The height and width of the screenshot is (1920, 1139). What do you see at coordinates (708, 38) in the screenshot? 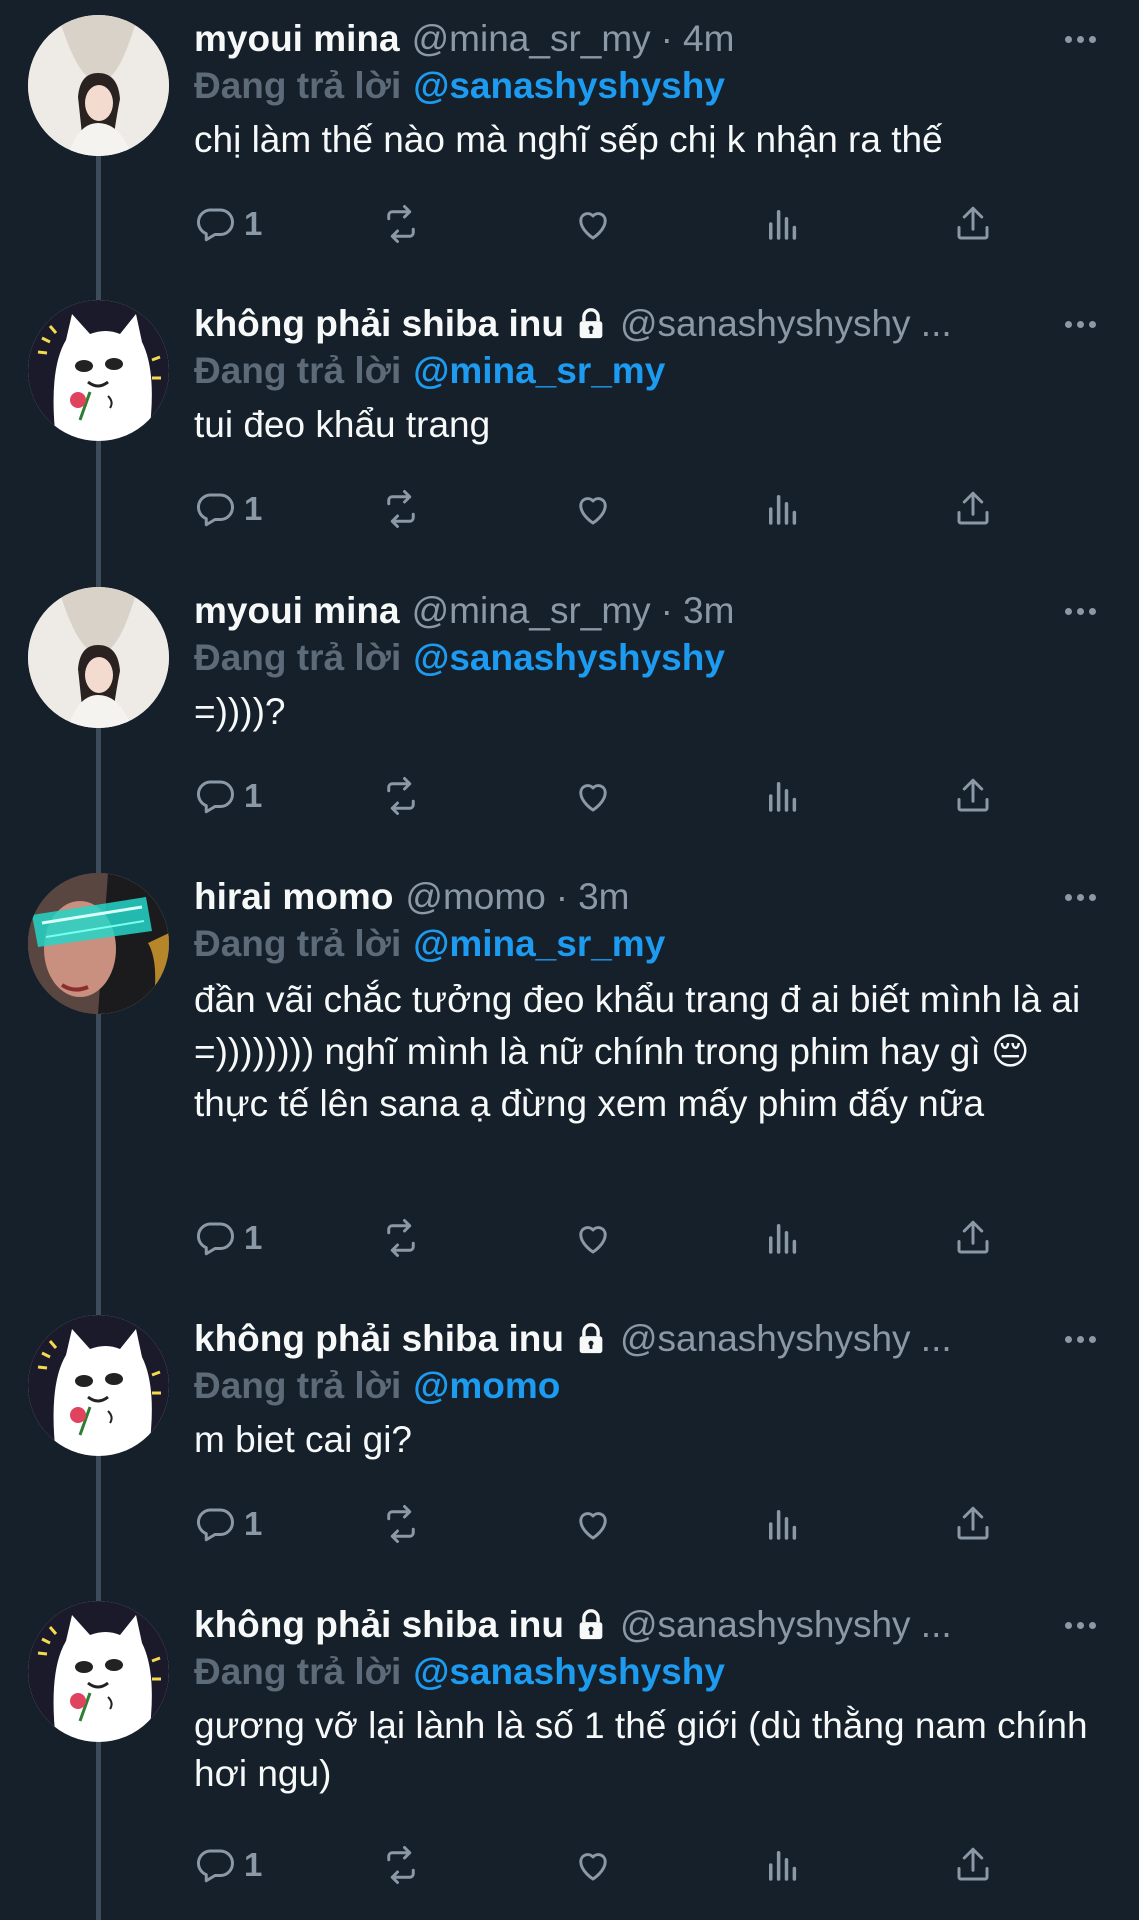
I see `timestamp: 4m` at bounding box center [708, 38].